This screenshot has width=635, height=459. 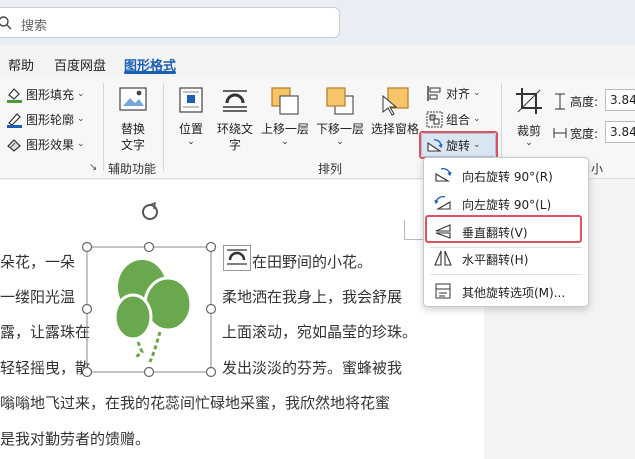 I want to click on ribbon-tabs: 帮助 百度网盘 图形格式, so click(x=317, y=61).